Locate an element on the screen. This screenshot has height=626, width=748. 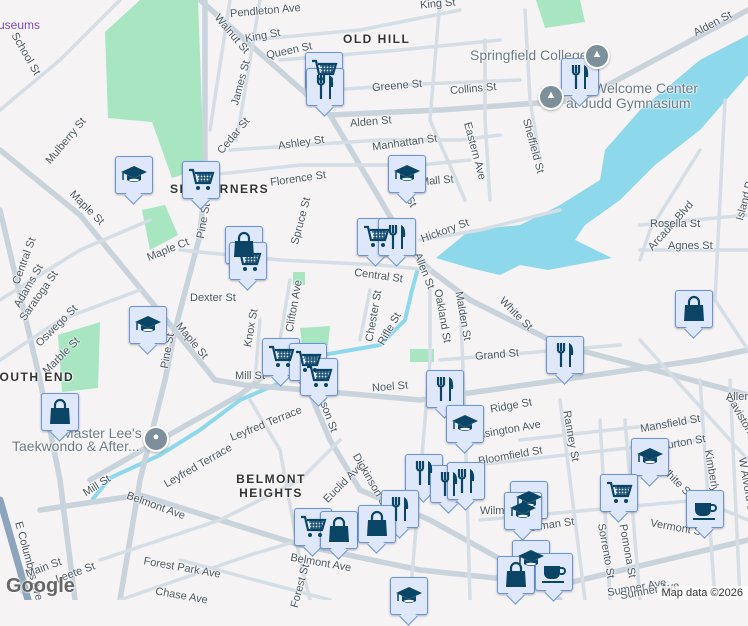
place-icon: ● is located at coordinates (156, 437).